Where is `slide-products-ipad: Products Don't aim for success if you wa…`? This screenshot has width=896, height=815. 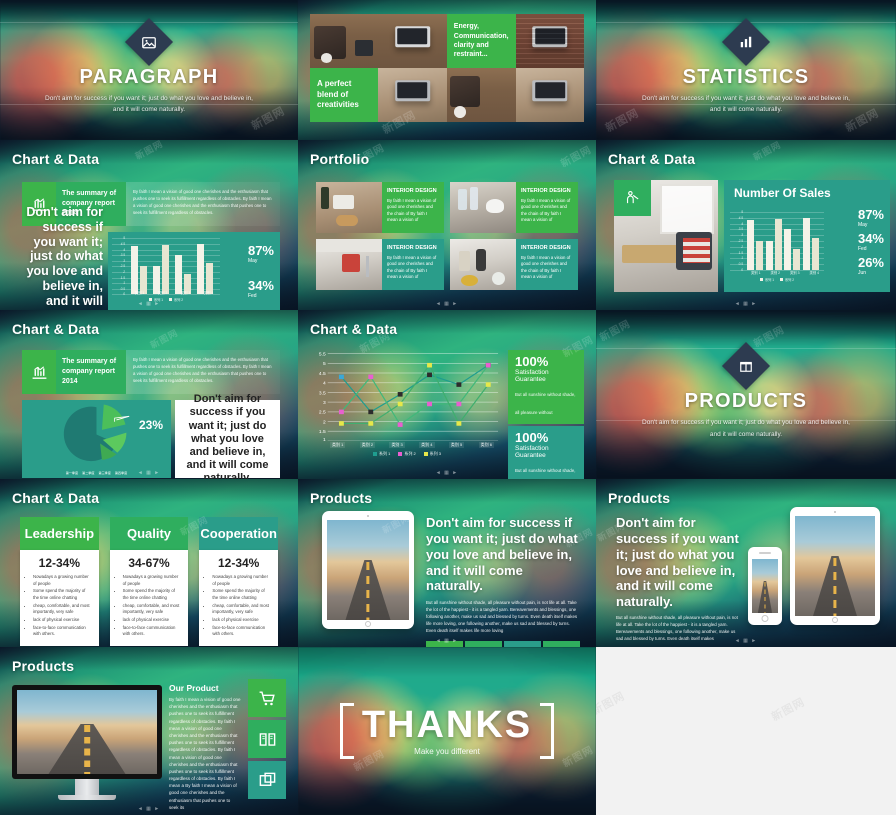
slide-products-ipad: Products Don't aim for success if you wa… is located at coordinates (447, 563).